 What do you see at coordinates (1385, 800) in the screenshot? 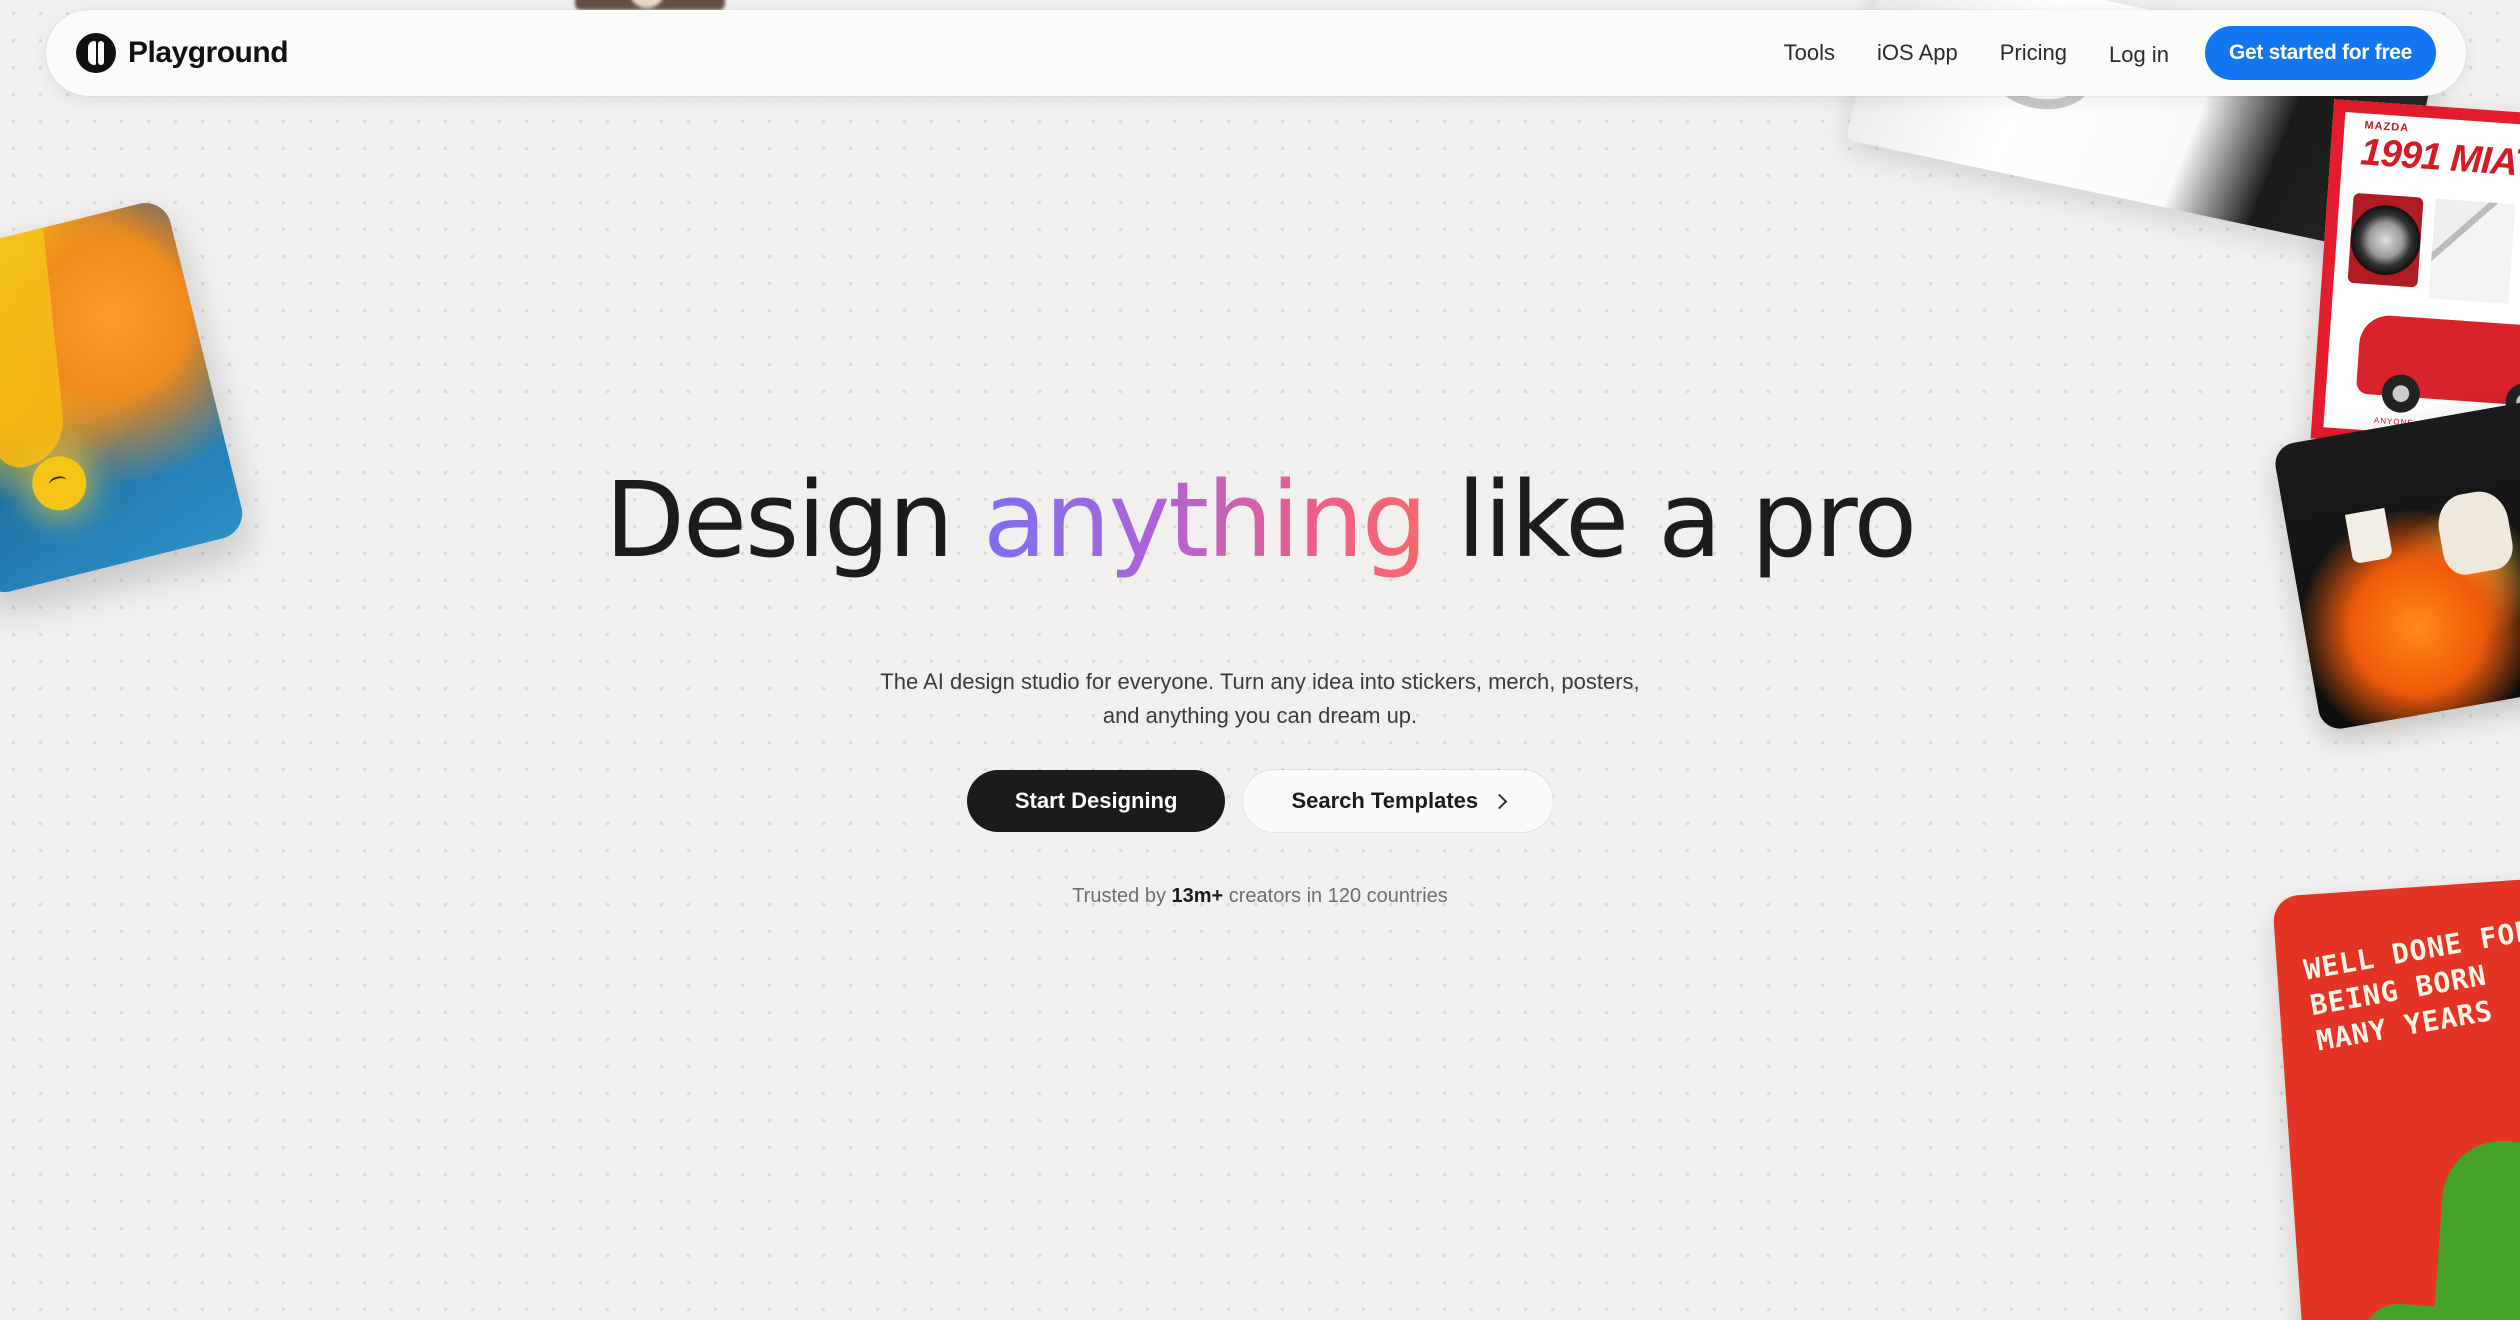
I see `search-templates-label: Search Templates` at bounding box center [1385, 800].